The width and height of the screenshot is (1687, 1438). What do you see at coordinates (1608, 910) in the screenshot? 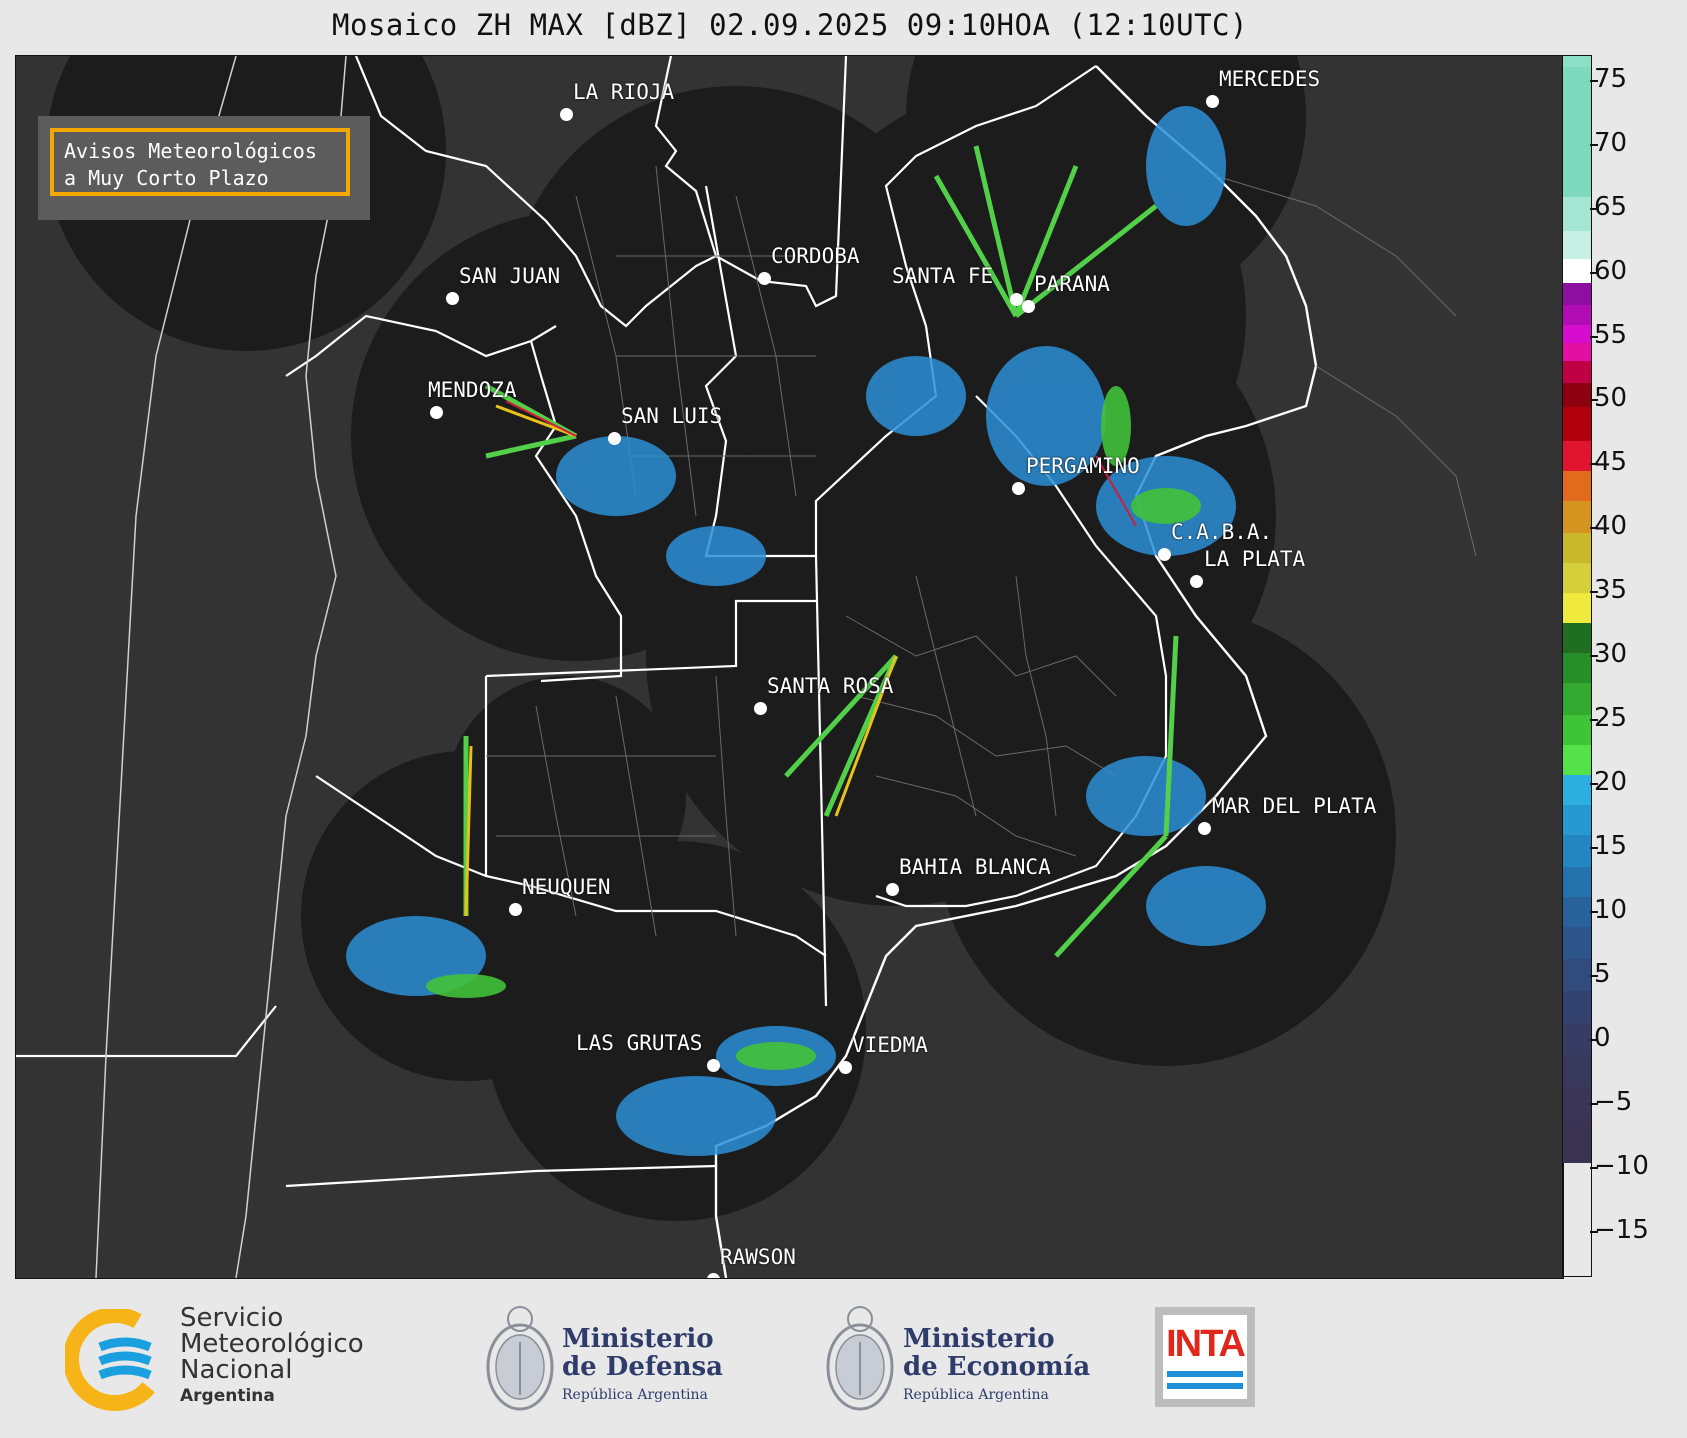
I see `colorbar-tick-label: 10` at bounding box center [1608, 910].